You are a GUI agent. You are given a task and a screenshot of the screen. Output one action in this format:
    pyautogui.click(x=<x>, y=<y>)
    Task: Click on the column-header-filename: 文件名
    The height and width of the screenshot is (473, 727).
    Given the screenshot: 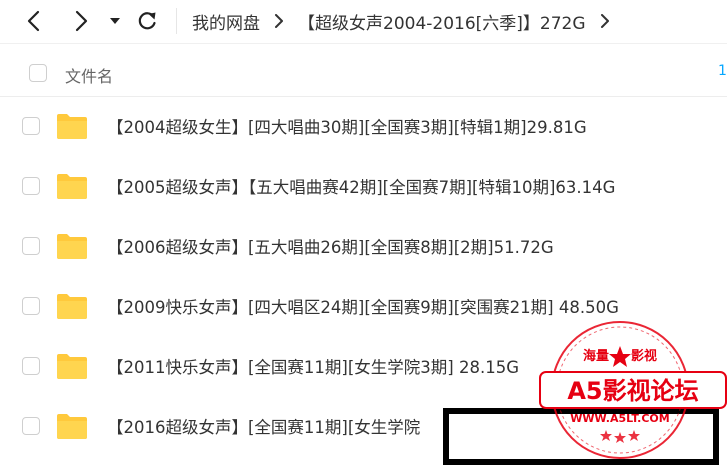 What is the action you would take?
    pyautogui.click(x=89, y=75)
    